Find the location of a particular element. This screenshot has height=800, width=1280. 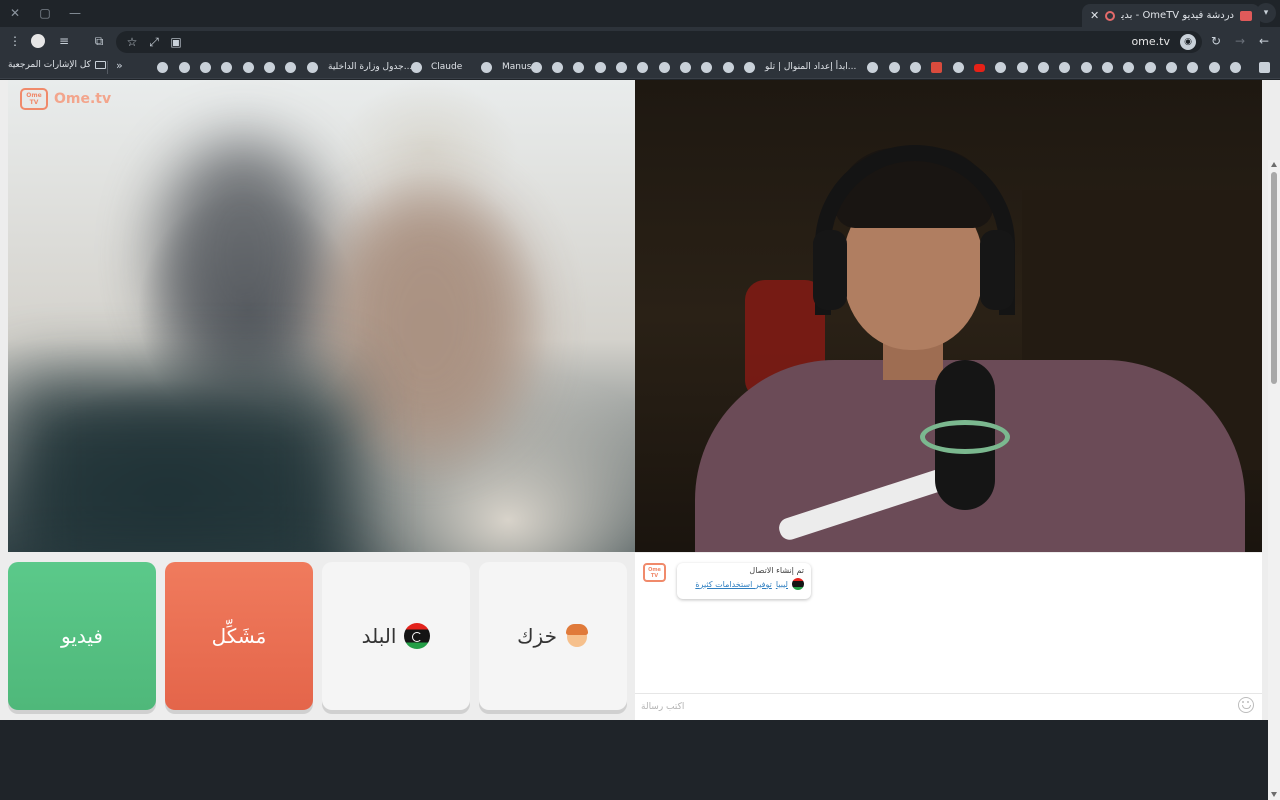

bookmark-claude: Claude is located at coordinates (446, 67).